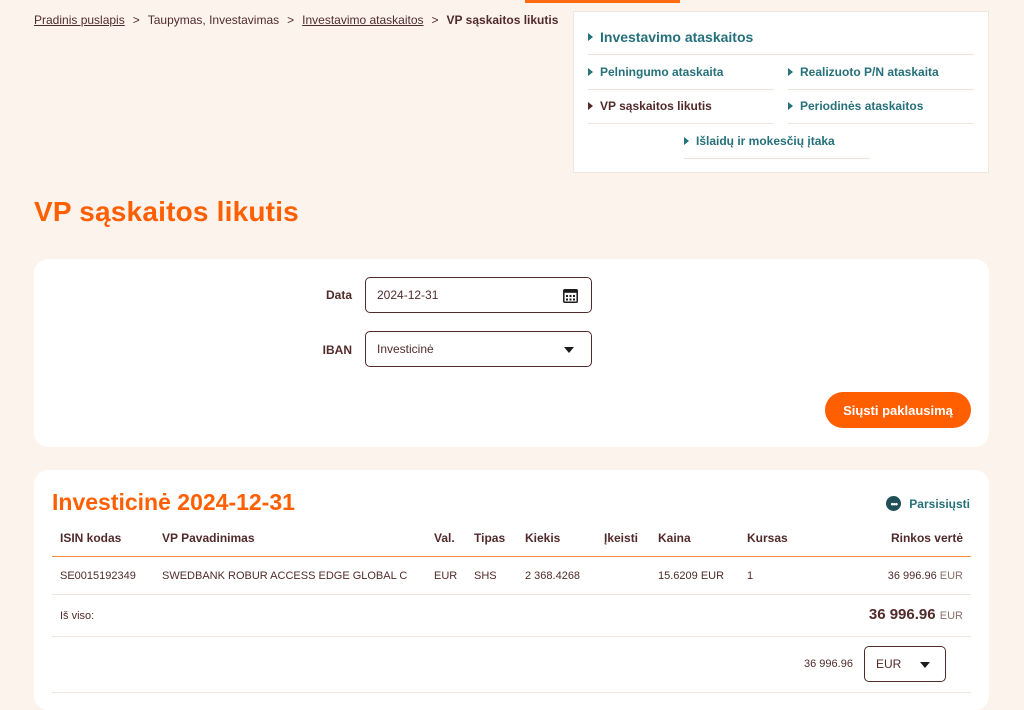 The height and width of the screenshot is (710, 1024). Describe the element at coordinates (602, 1) in the screenshot. I see `top-nav-active-indicator` at that location.